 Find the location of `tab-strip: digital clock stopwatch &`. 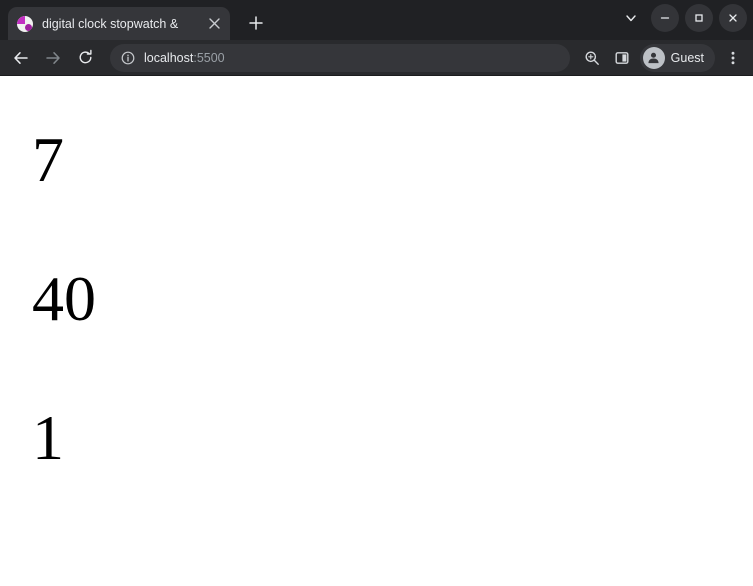

tab-strip: digital clock stopwatch & is located at coordinates (376, 20).